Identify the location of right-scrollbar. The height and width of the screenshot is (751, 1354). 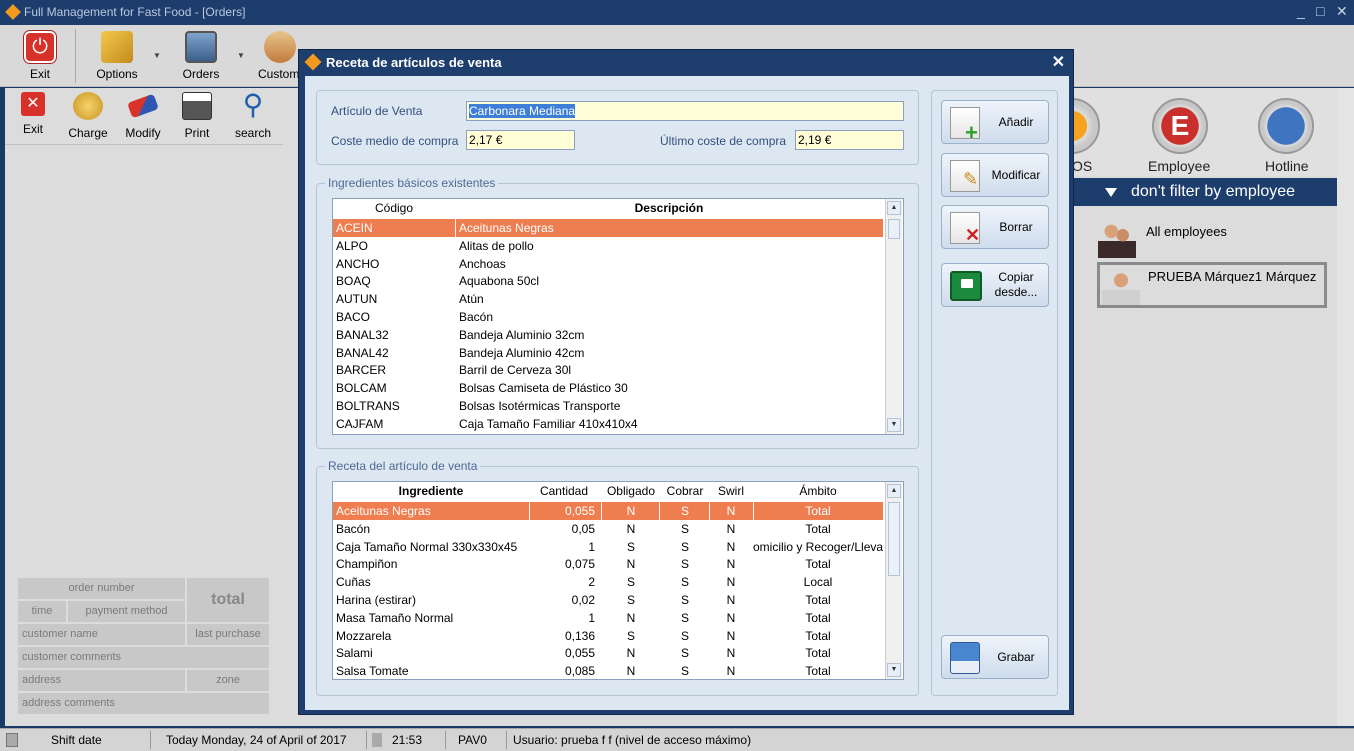
(1345, 407).